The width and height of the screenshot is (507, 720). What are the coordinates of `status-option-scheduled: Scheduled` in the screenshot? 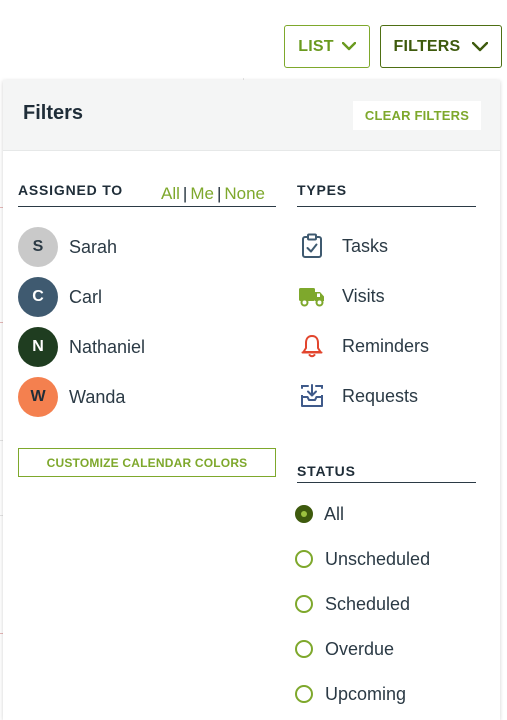 It's located at (352, 604).